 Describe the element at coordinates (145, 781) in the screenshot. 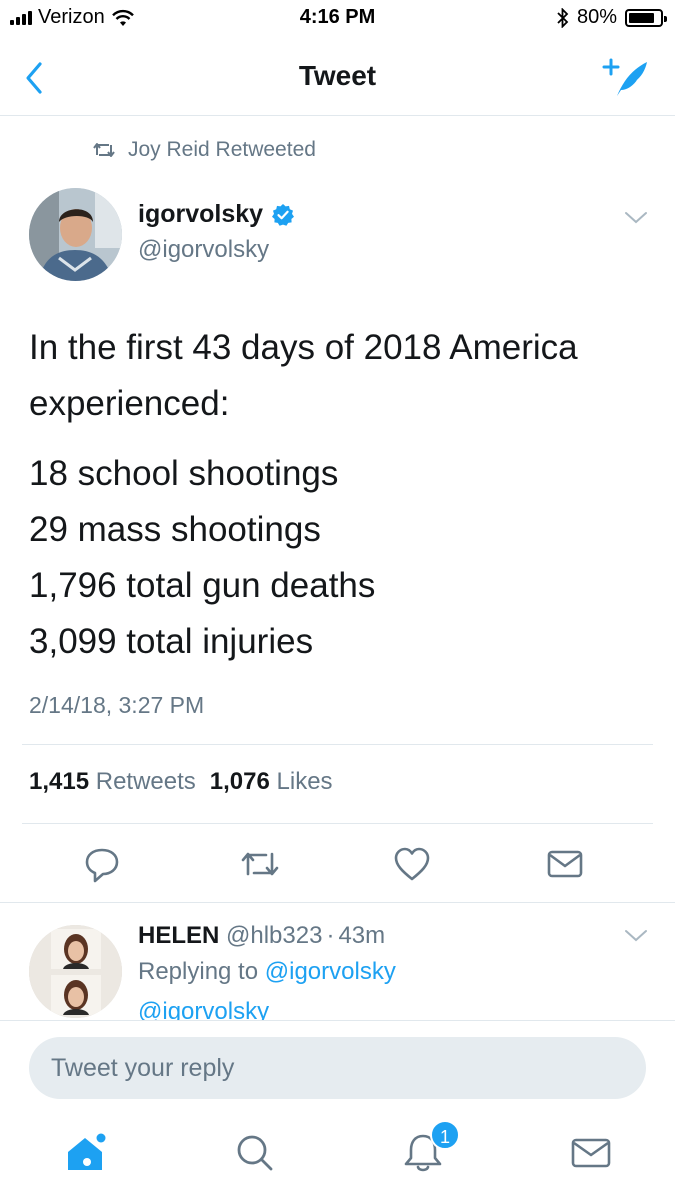

I see `retweet-label: Retweets` at that location.